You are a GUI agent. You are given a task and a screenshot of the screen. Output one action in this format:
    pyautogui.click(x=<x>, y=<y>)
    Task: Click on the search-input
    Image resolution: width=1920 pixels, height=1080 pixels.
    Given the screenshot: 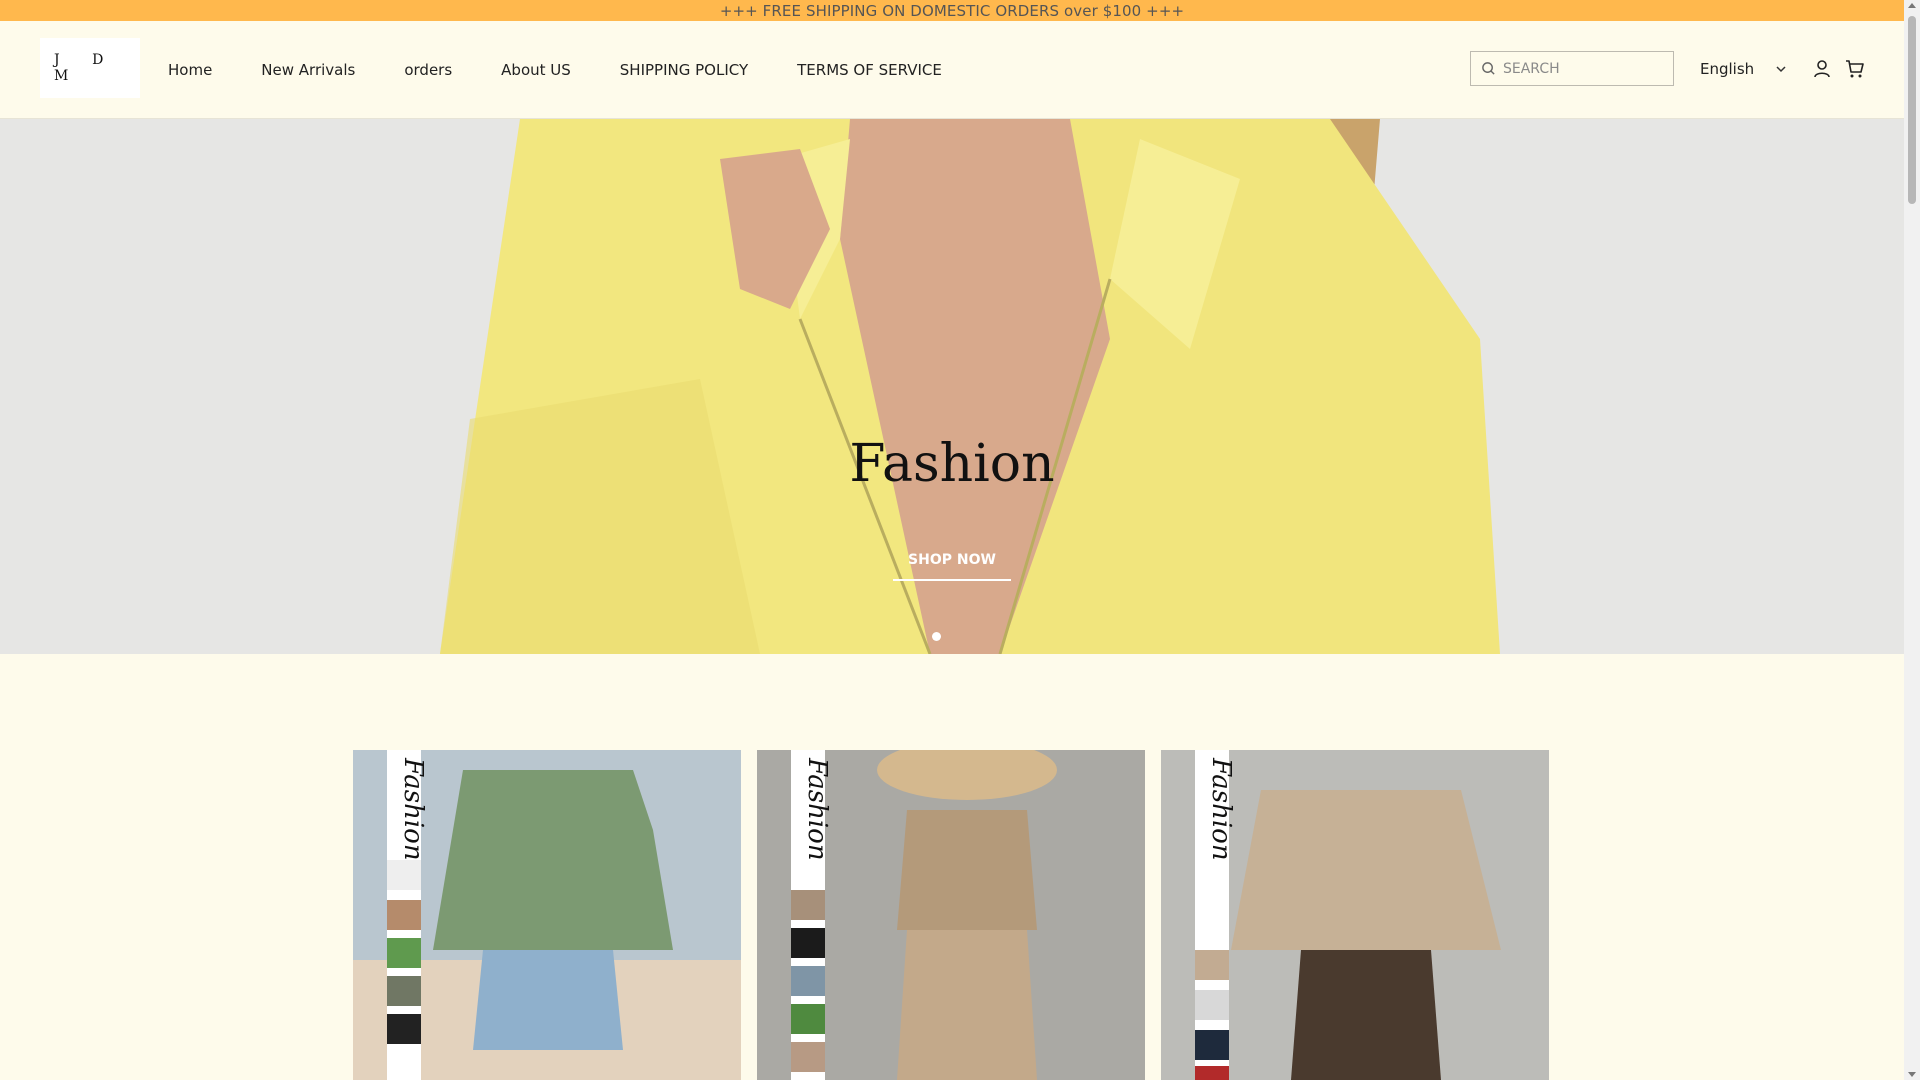 What is the action you would take?
    pyautogui.click(x=1583, y=68)
    